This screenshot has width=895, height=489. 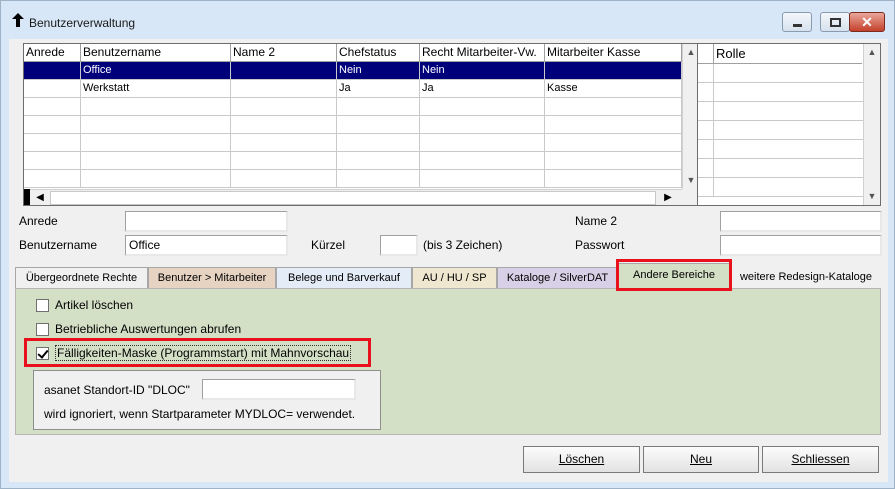 What do you see at coordinates (156, 53) in the screenshot?
I see `column-header-benutzername: Benutzername` at bounding box center [156, 53].